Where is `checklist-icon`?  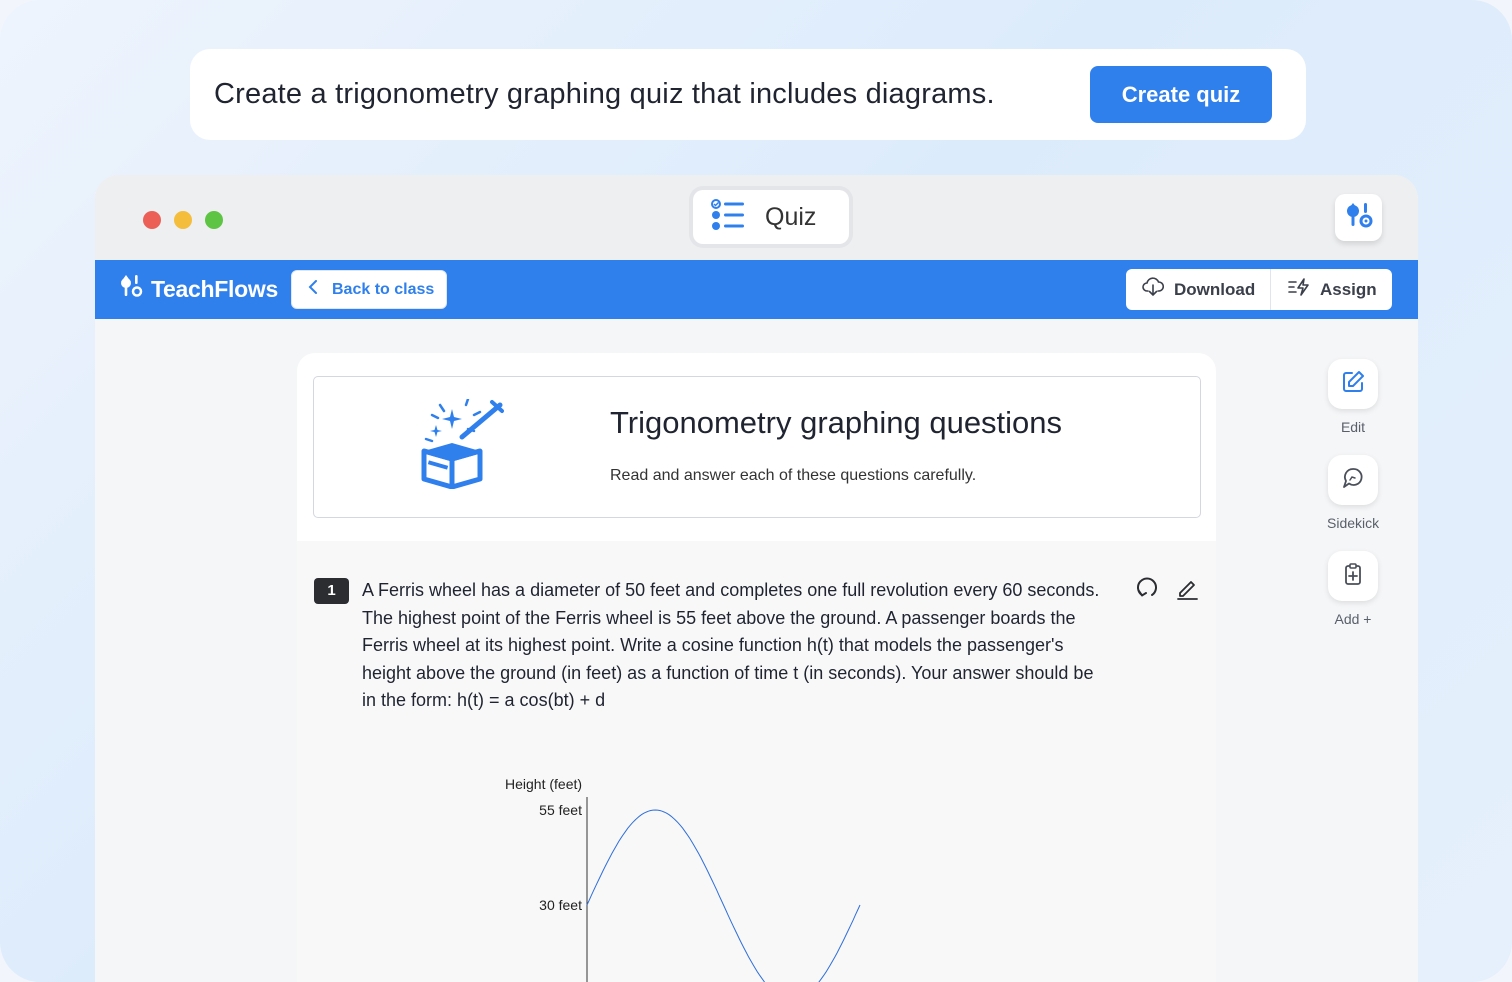 checklist-icon is located at coordinates (728, 217).